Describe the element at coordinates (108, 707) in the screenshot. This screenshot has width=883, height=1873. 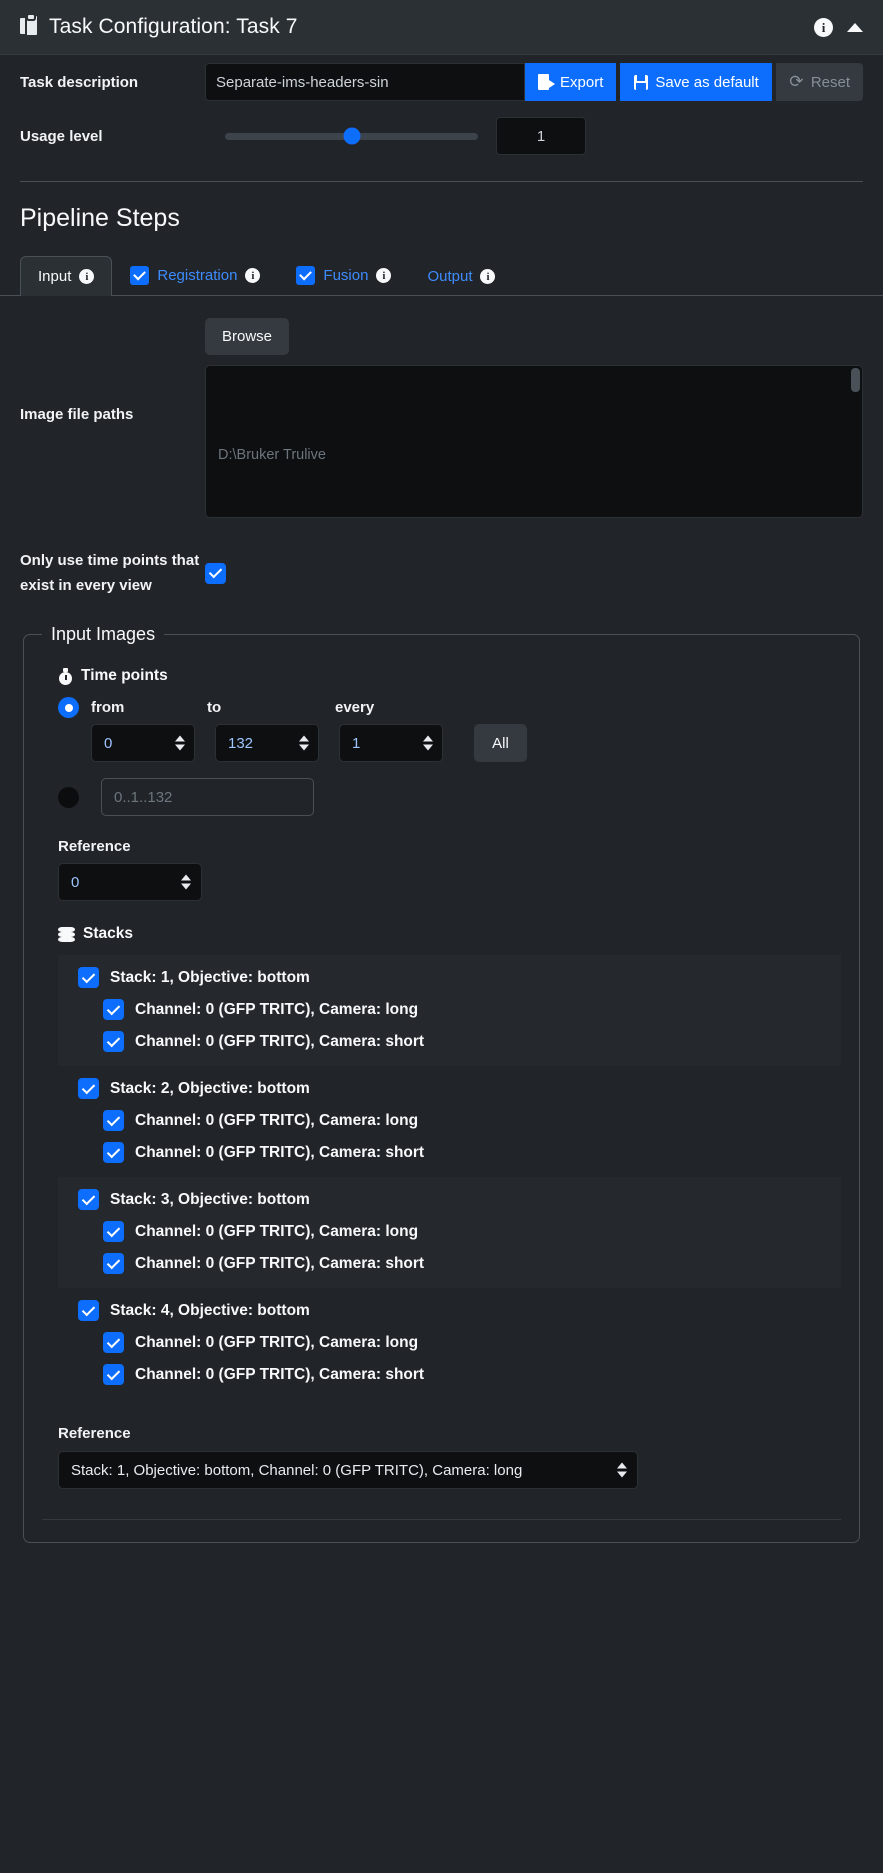
I see `from-label: from` at that location.